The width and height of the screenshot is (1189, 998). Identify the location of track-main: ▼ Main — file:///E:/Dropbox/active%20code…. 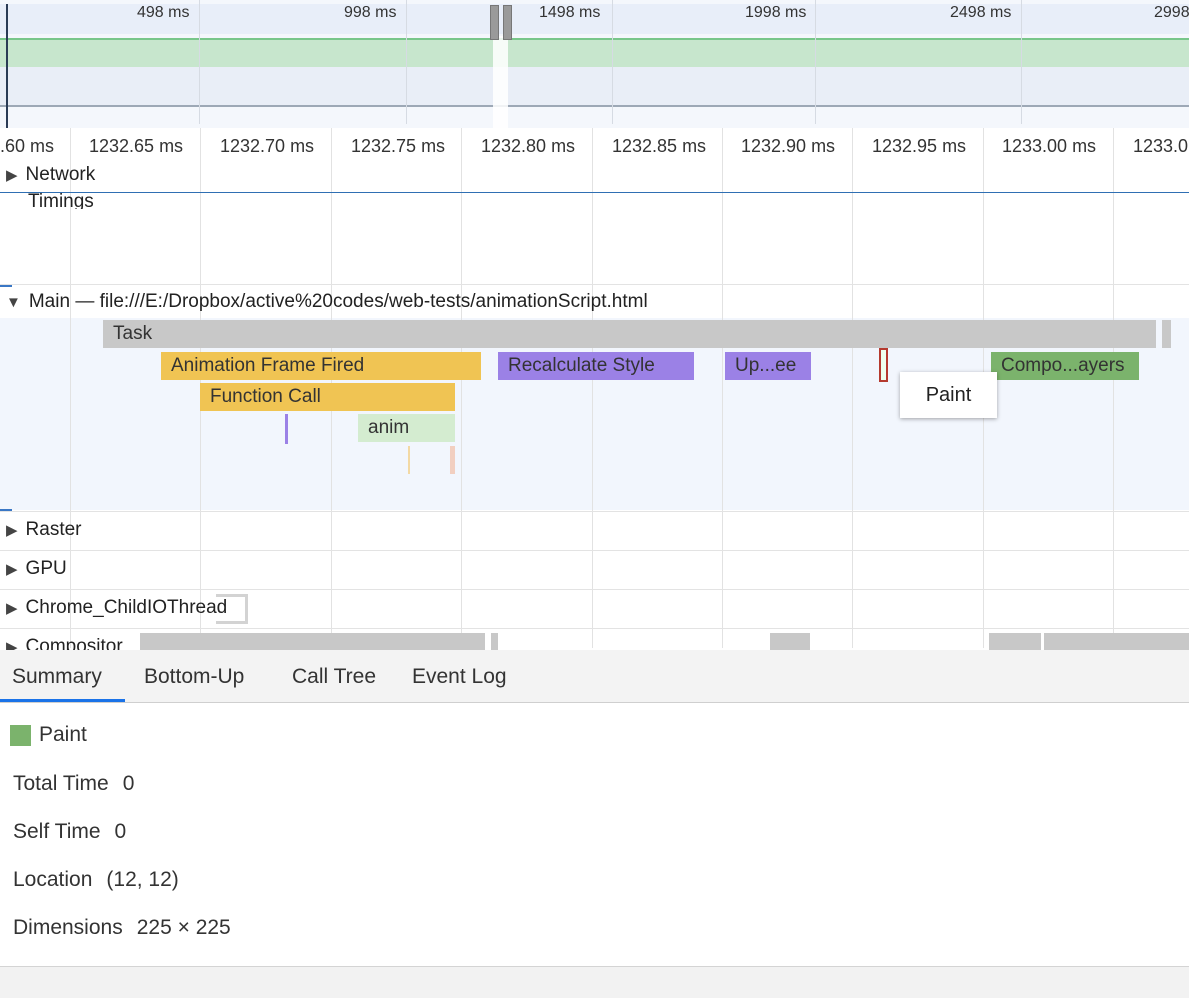
(327, 302).